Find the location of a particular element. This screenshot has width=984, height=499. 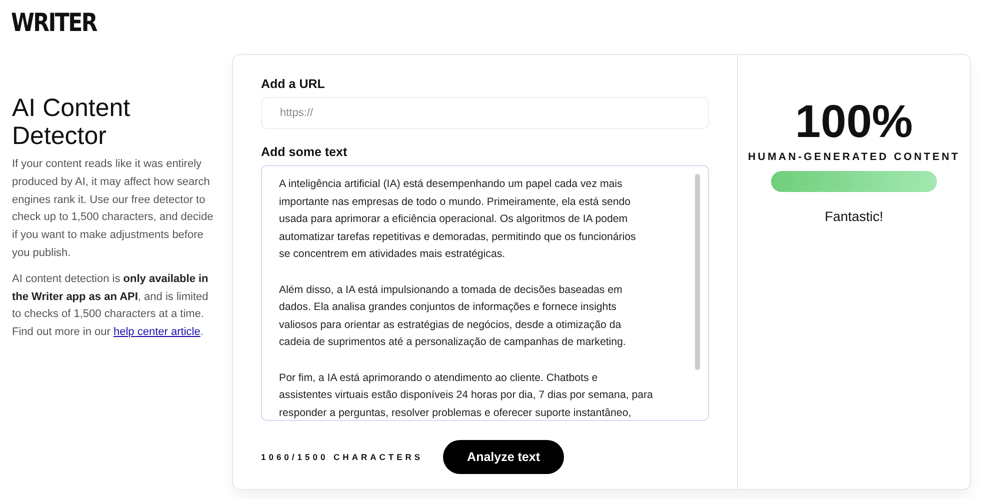

paragraph: Por fim, a IA está aprimorando o atendimento ao cliente. Chatbots e assistentes virtuais estão disponíveis 24 horas por dia, 7 dias por semana, para responder a perguntas, resolver problemas e oferecer suporte instantâneo, is located at coordinates (466, 395).